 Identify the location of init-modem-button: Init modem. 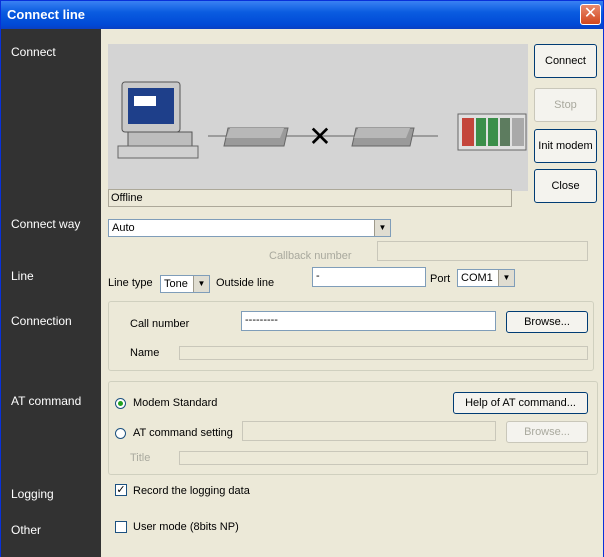
(565, 146).